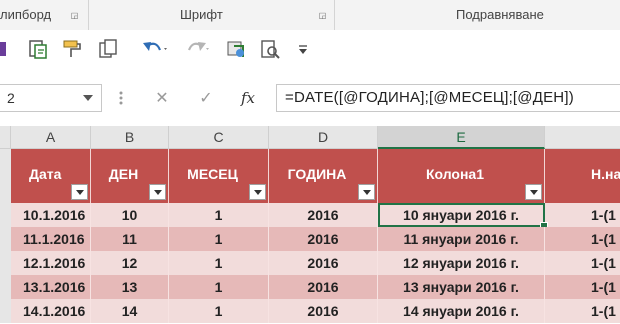 The width and height of the screenshot is (620, 324). Describe the element at coordinates (500, 14) in the screenshot. I see `alignment-group-label: Подравняване` at that location.